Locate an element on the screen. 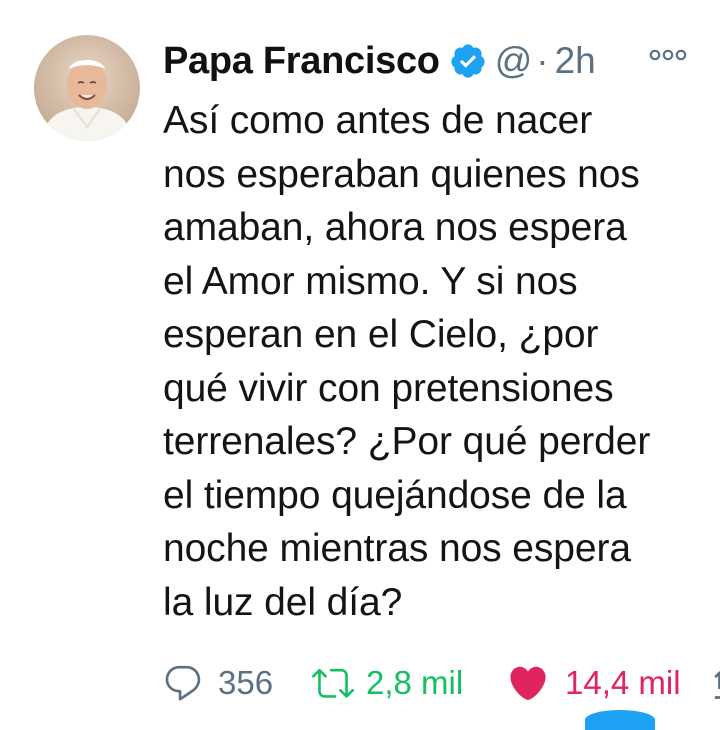 Image resolution: width=720 pixels, height=730 pixels. share-button is located at coordinates (715, 683).